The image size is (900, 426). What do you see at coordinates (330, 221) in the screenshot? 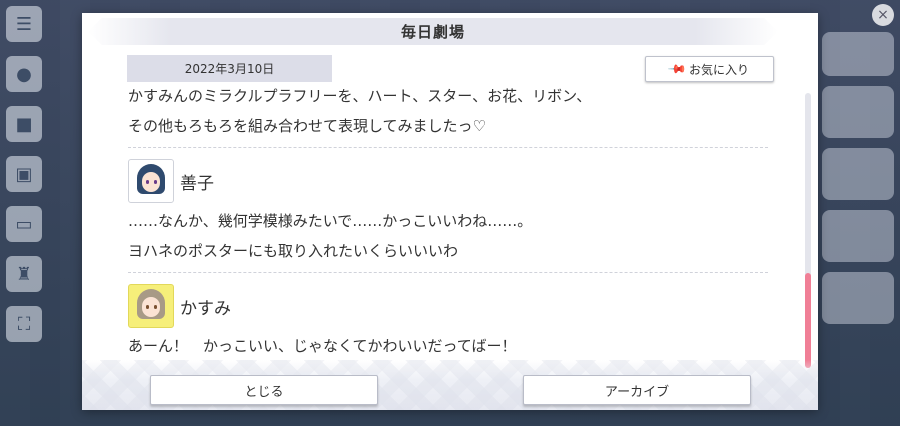
I see `message-line: ……なんか、幾何学模様みたいで……かっこいいわね……。` at bounding box center [330, 221].